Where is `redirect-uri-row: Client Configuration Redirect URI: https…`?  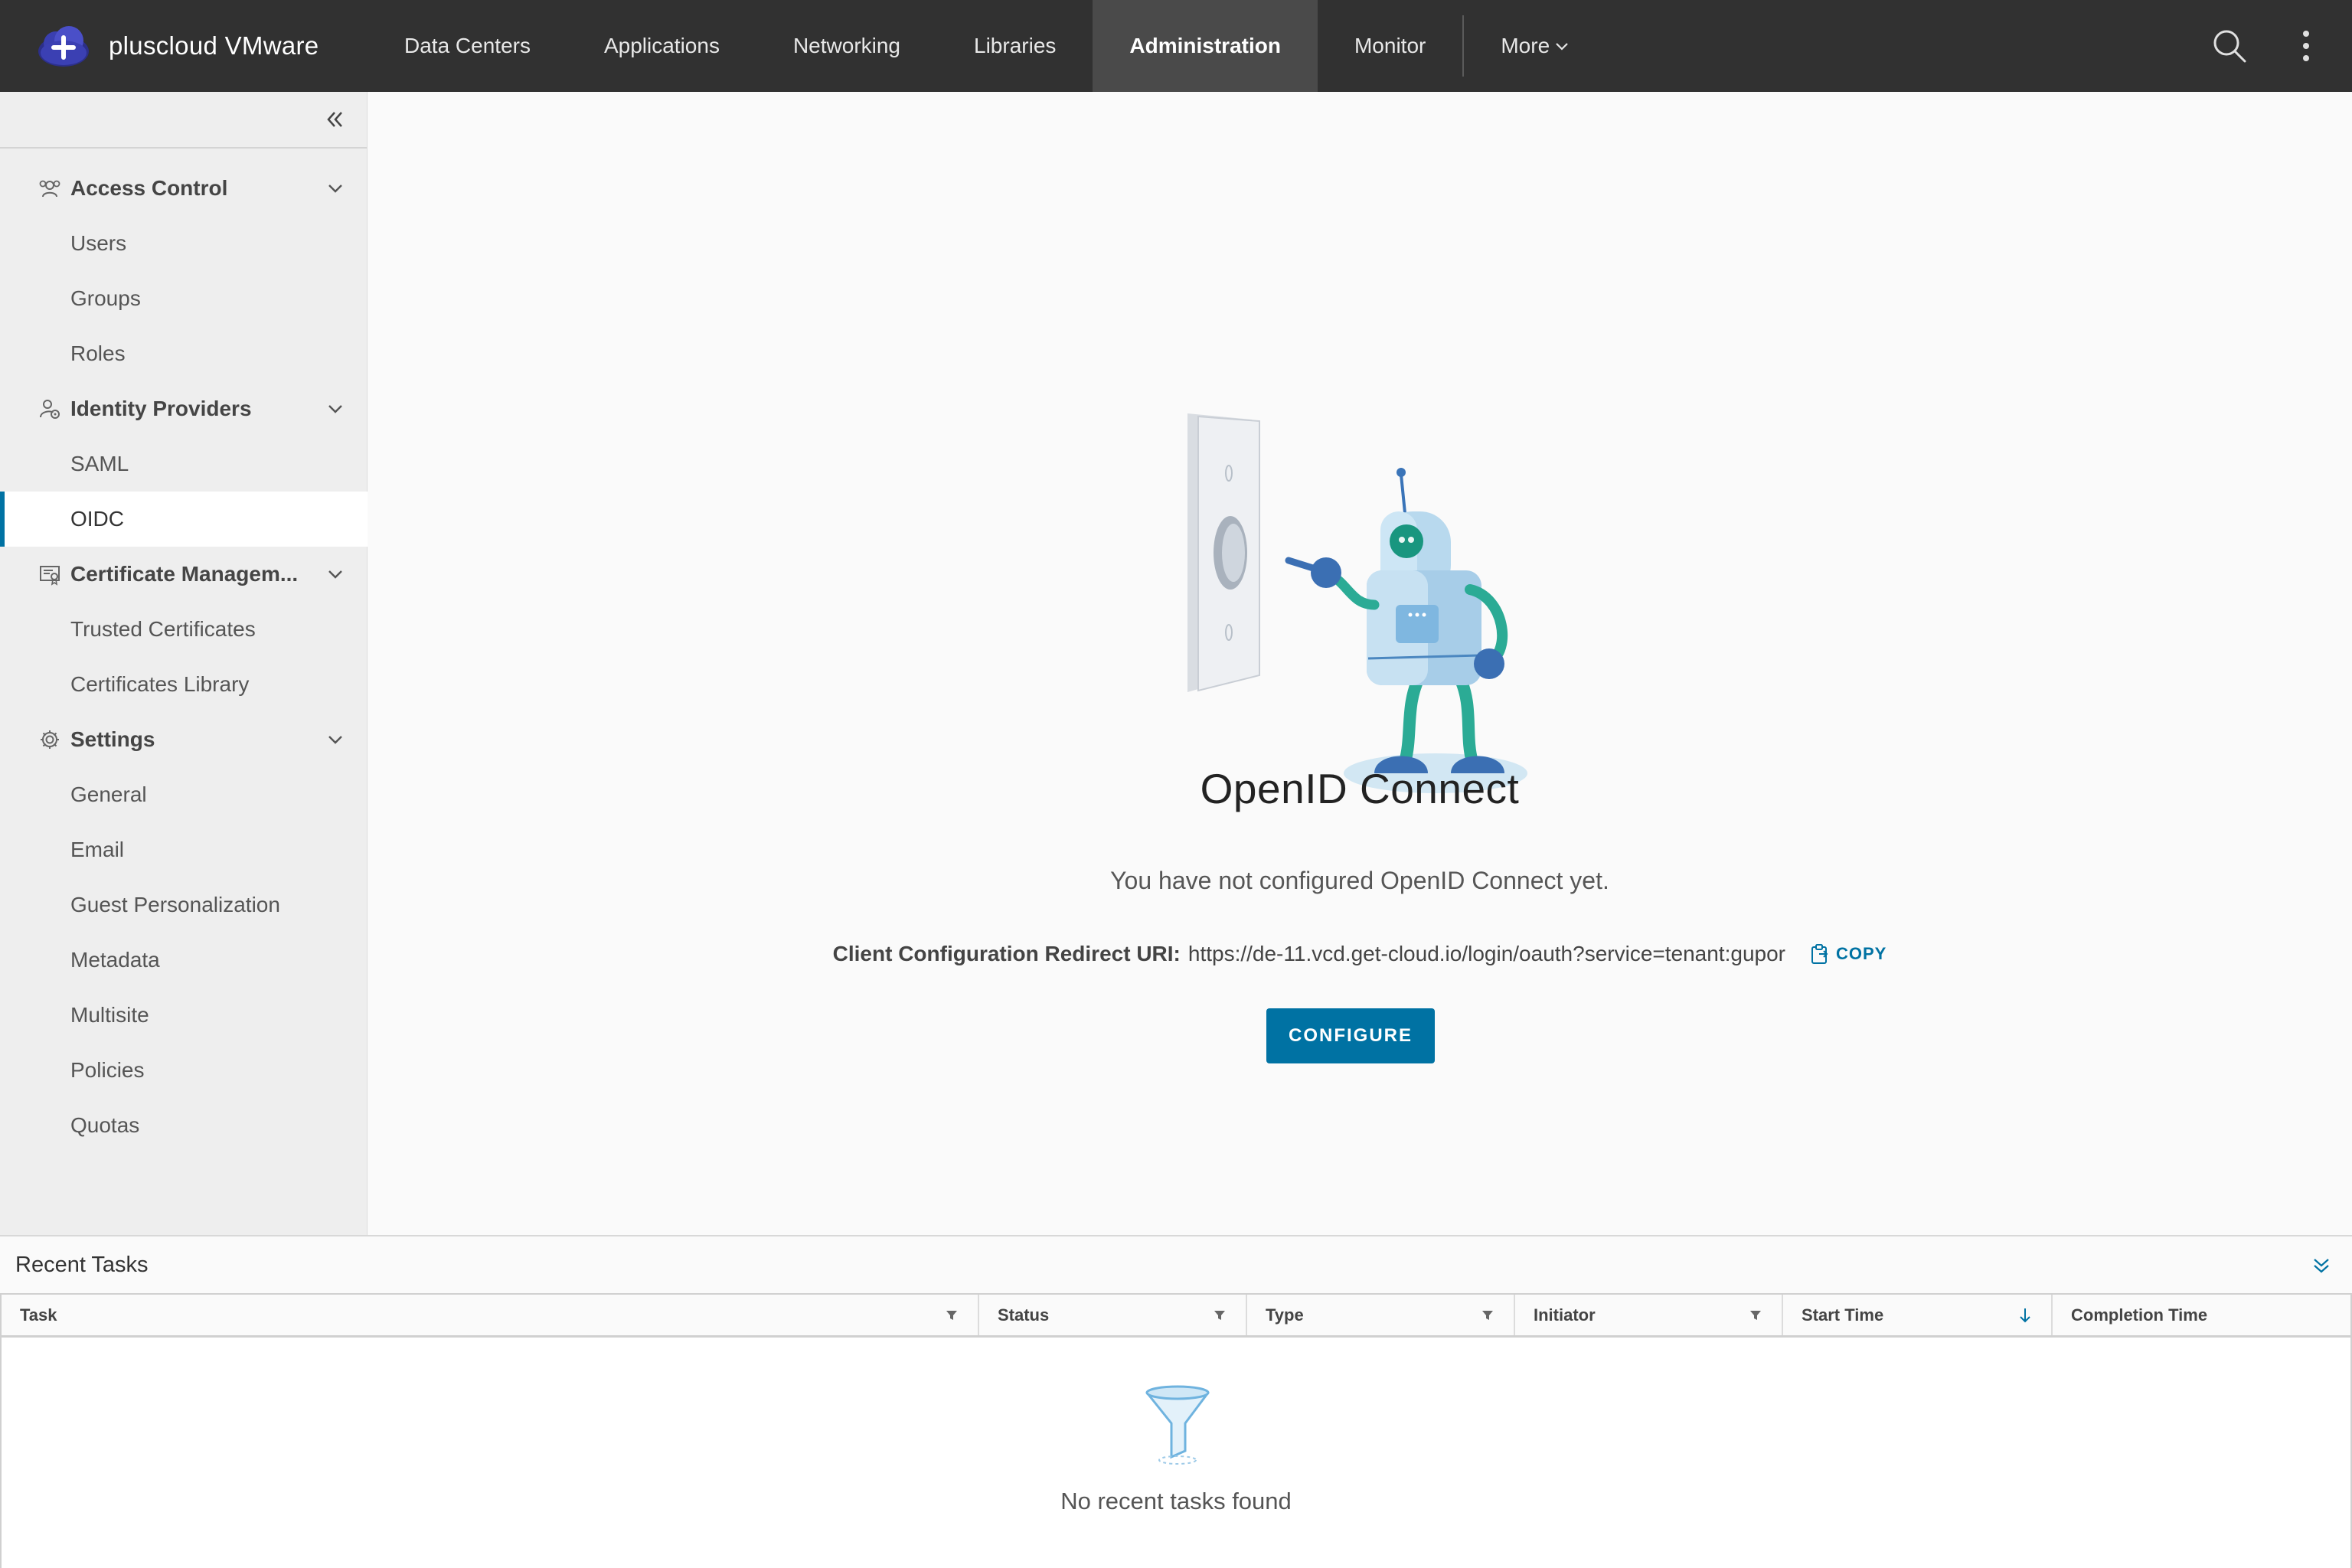
redirect-uri-row: Client Configuration Redirect URI: https… is located at coordinates (1360, 954).